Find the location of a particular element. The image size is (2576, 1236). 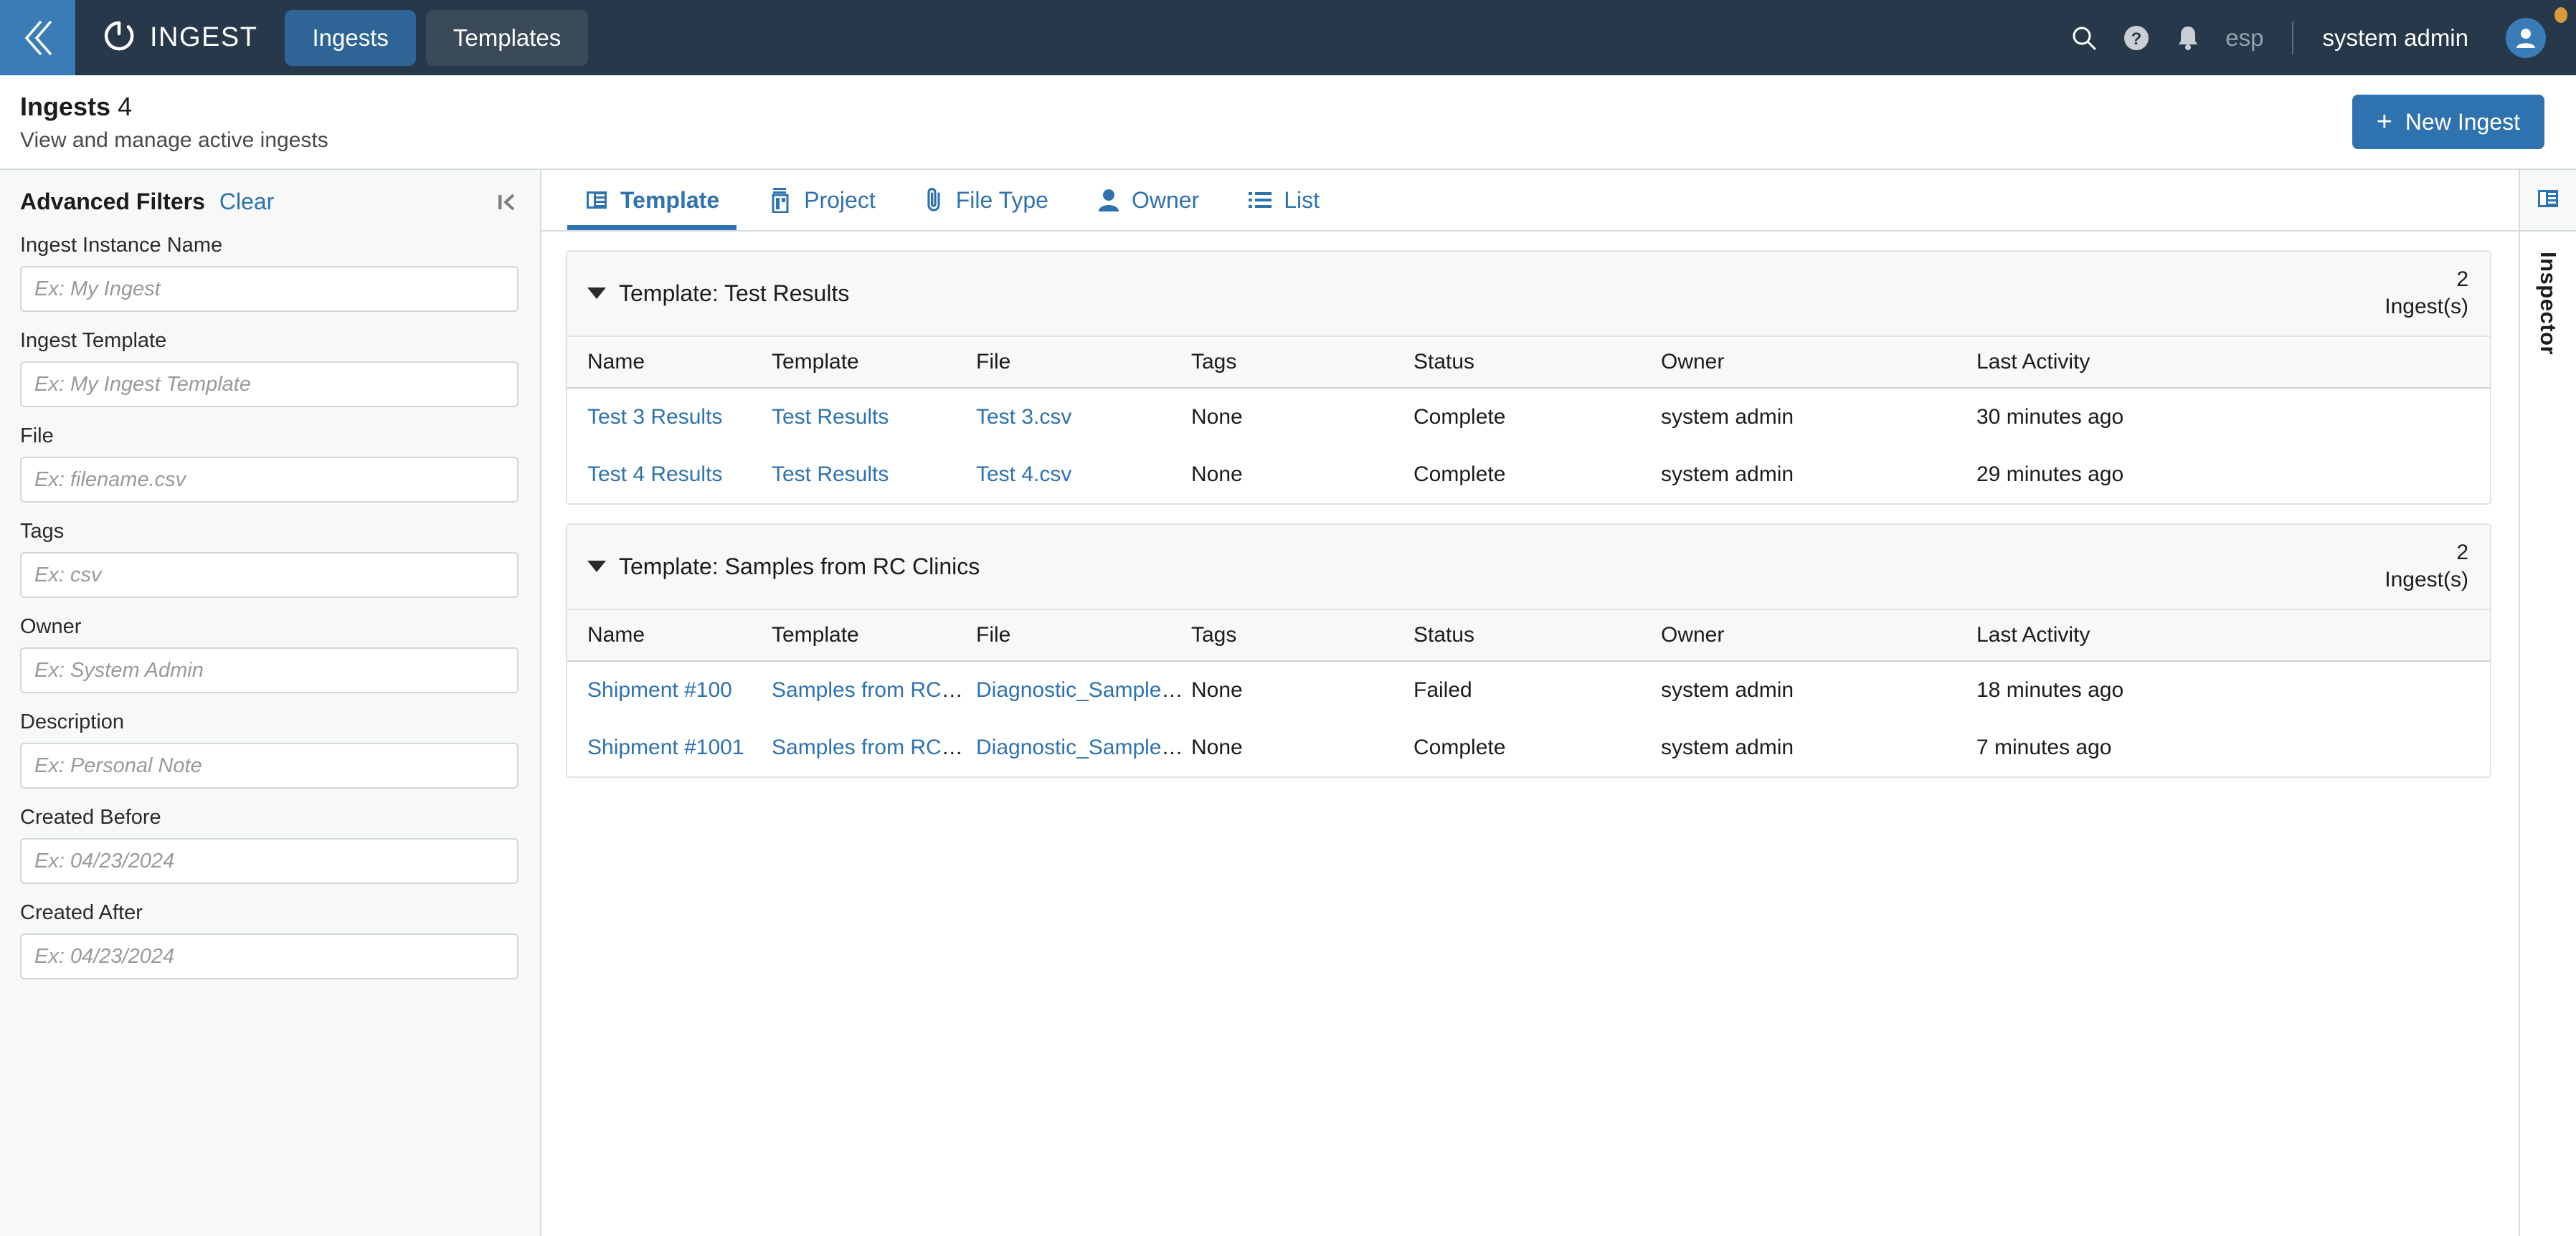

tab-file-type: File Type is located at coordinates (986, 200).